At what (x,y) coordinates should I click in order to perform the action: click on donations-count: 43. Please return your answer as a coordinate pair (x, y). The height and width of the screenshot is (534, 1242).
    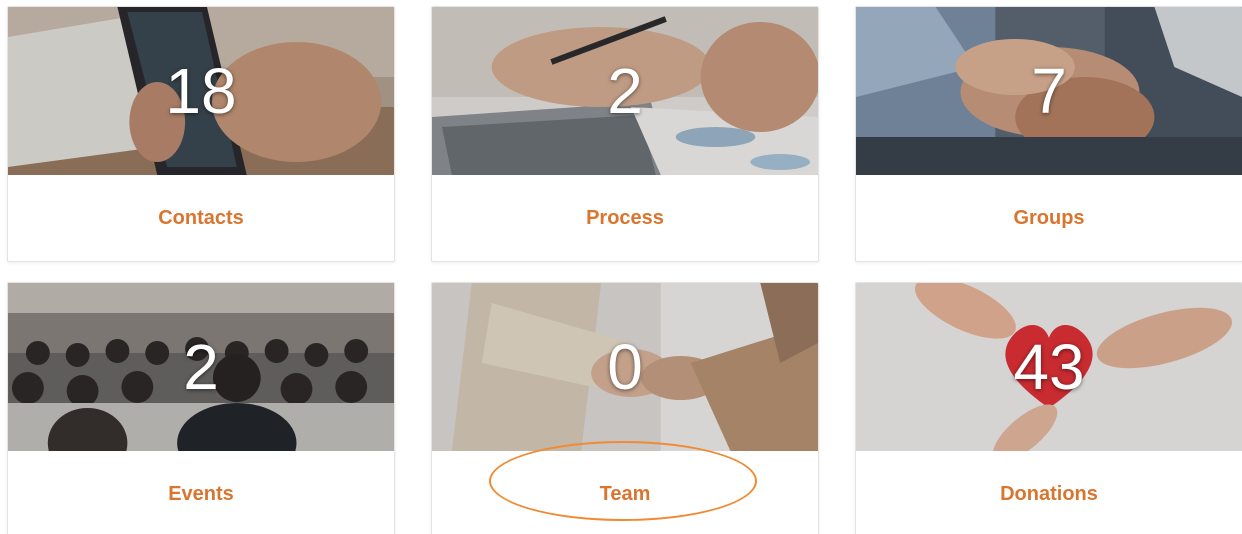
    Looking at the image, I should click on (1049, 367).